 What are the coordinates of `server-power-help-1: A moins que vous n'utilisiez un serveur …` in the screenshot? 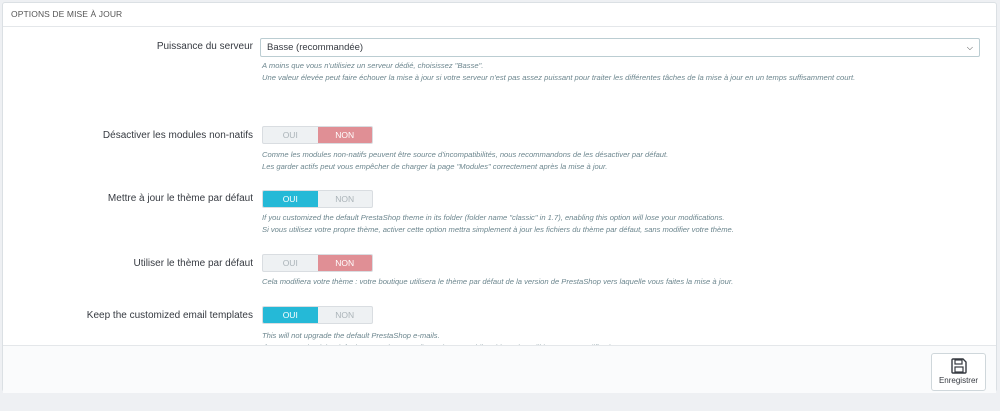 It's located at (373, 65).